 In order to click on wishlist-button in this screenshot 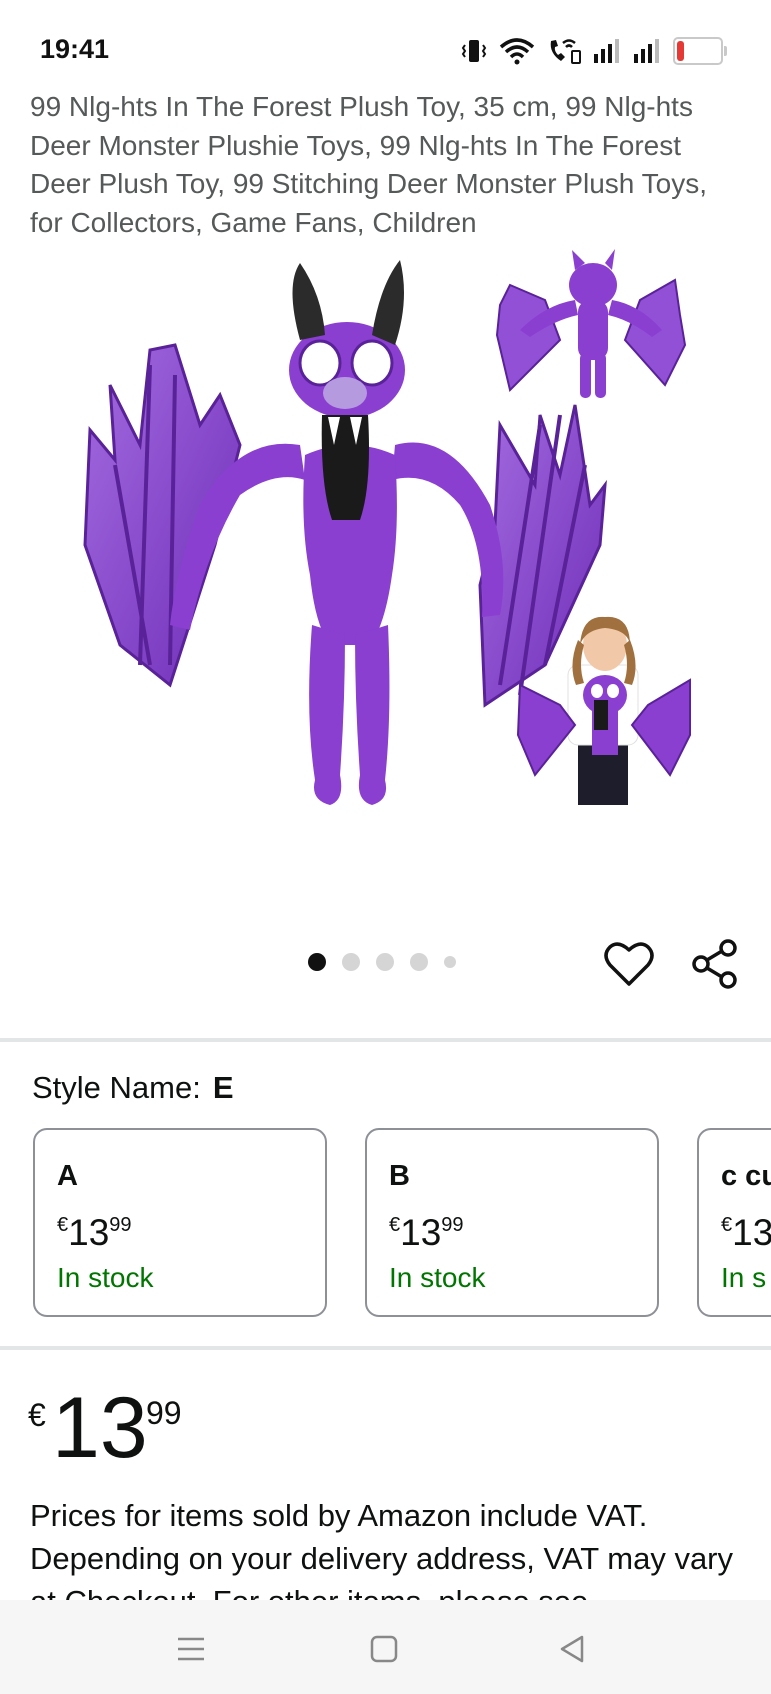, I will do `click(629, 964)`.